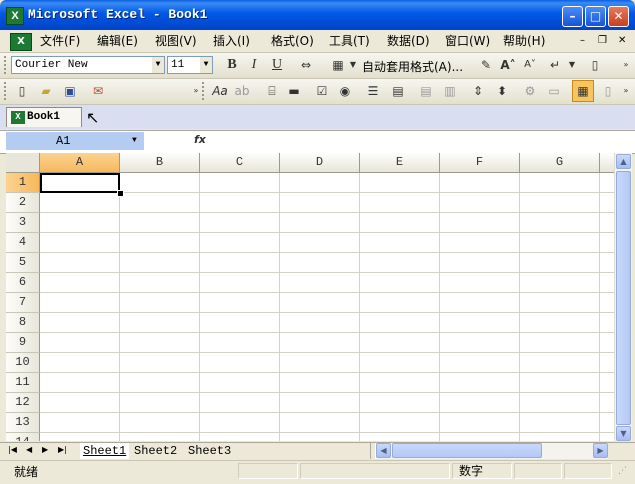  What do you see at coordinates (486, 65) in the screenshot?
I see `format-painter-icon: ✎` at bounding box center [486, 65].